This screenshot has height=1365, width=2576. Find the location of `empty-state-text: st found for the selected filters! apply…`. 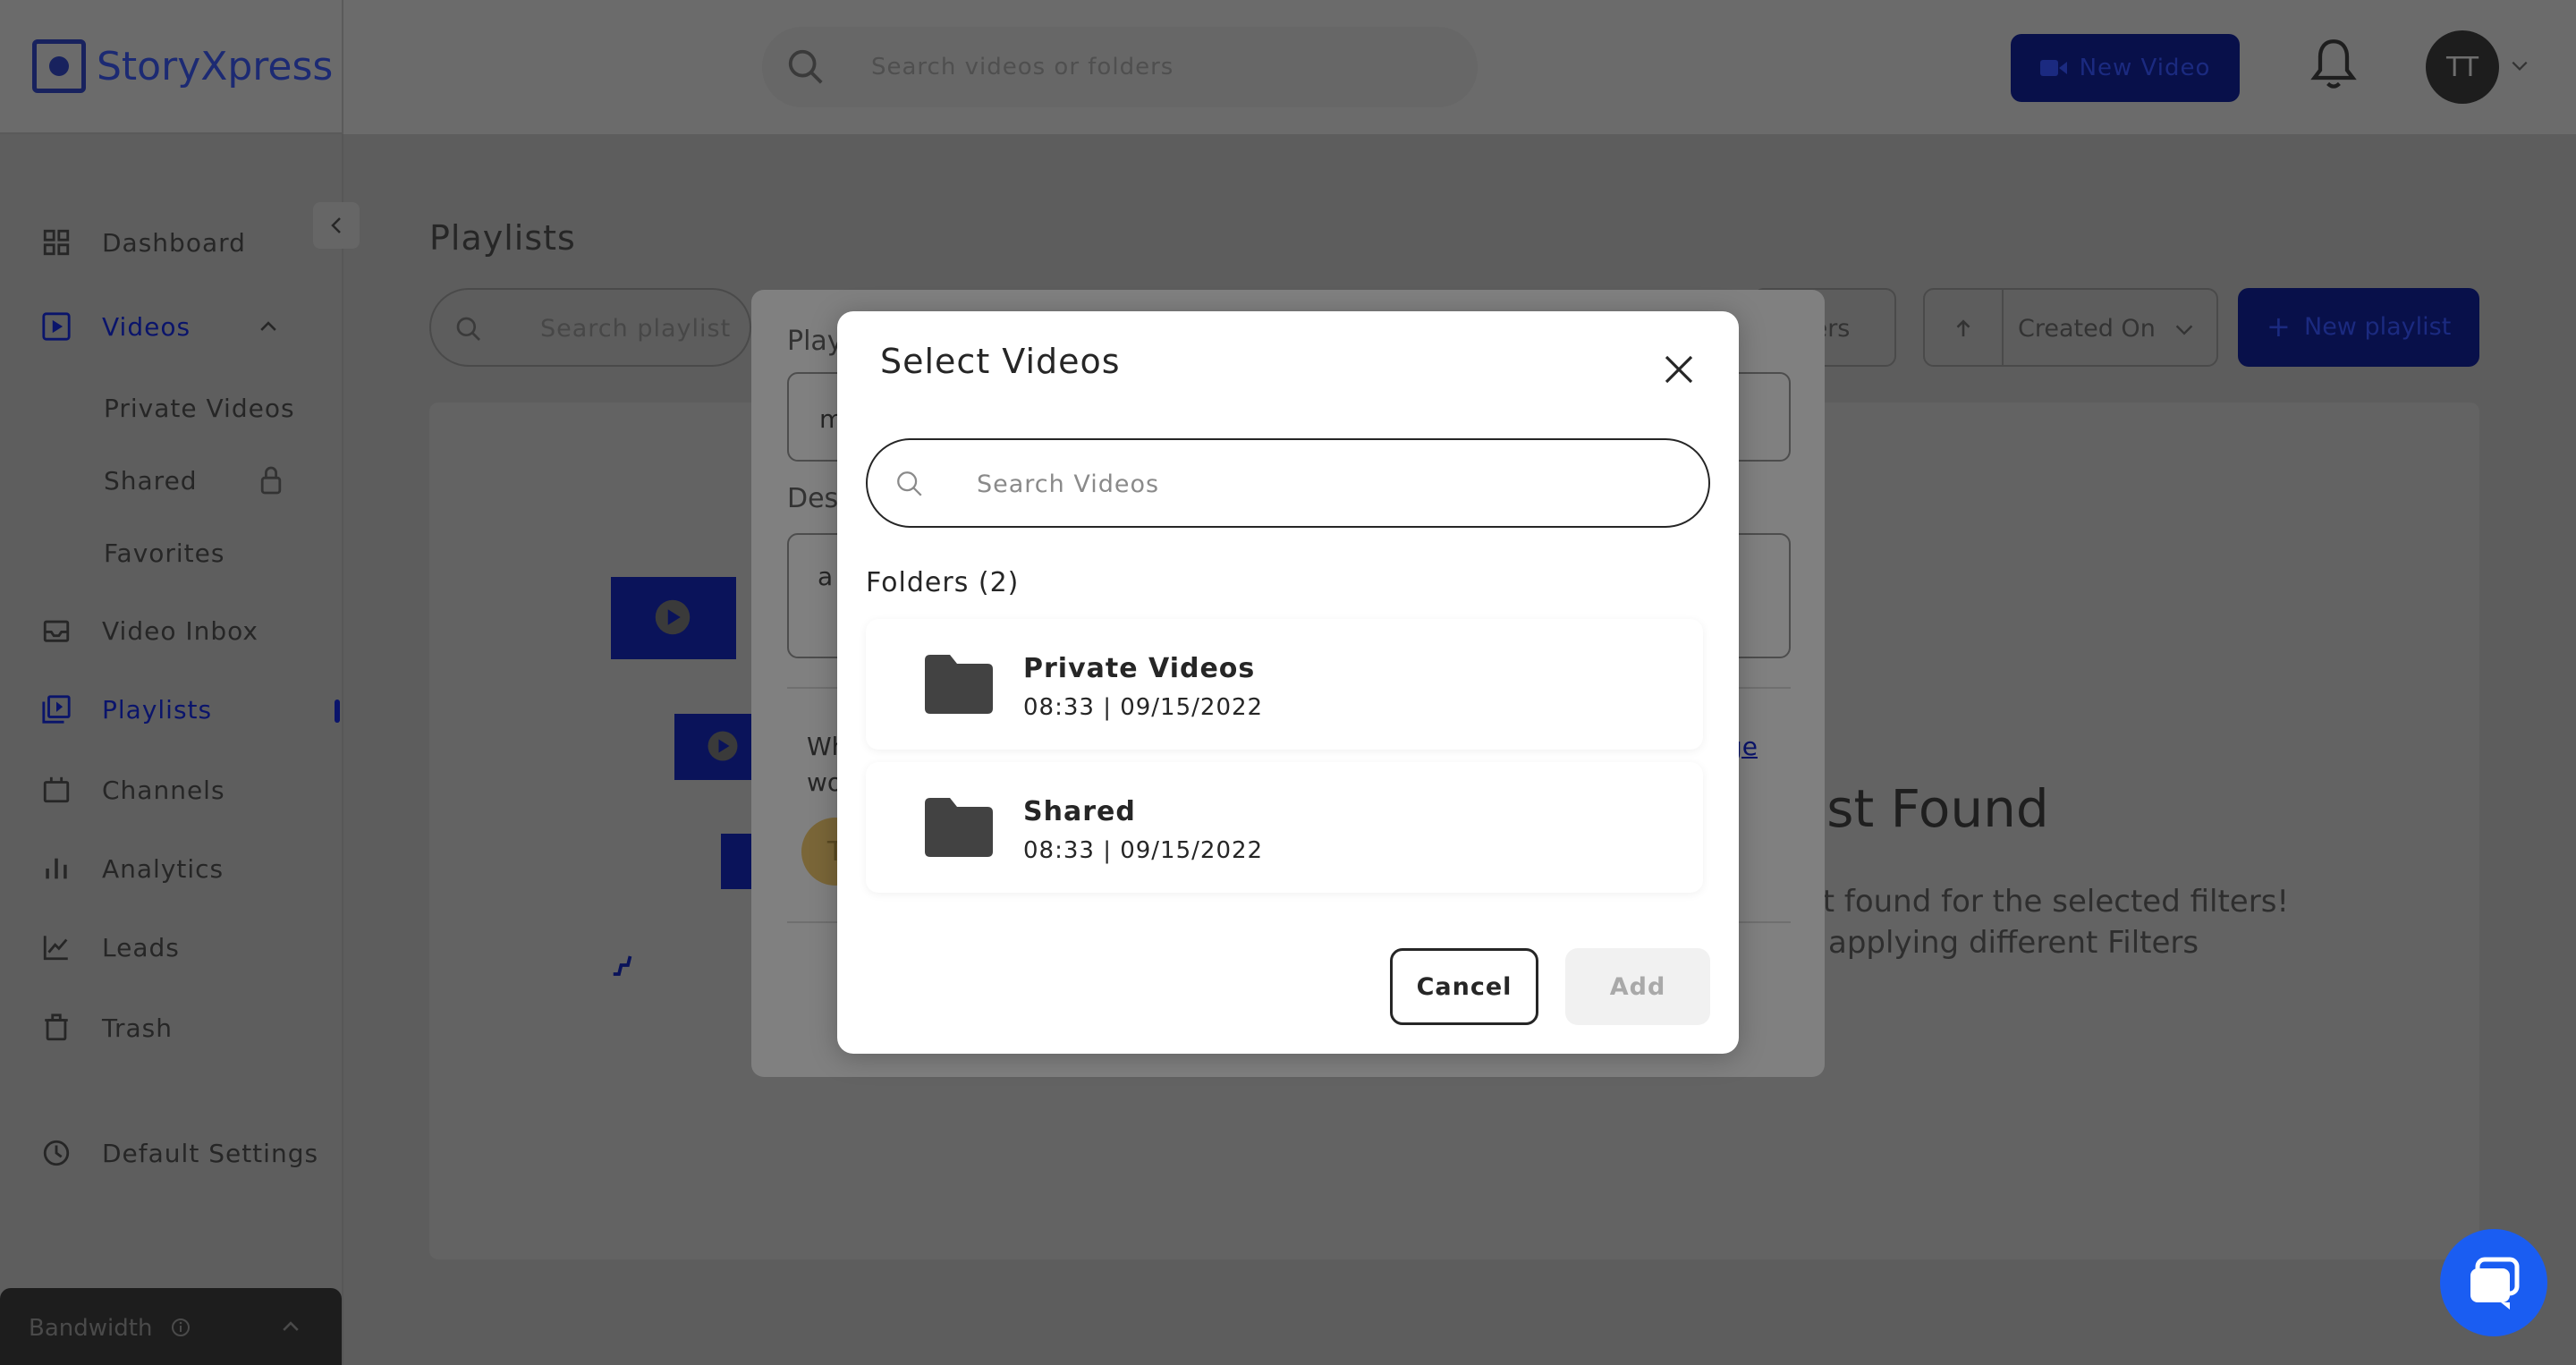

empty-state-text: st found for the selected filters! apply… is located at coordinates (2048, 922).